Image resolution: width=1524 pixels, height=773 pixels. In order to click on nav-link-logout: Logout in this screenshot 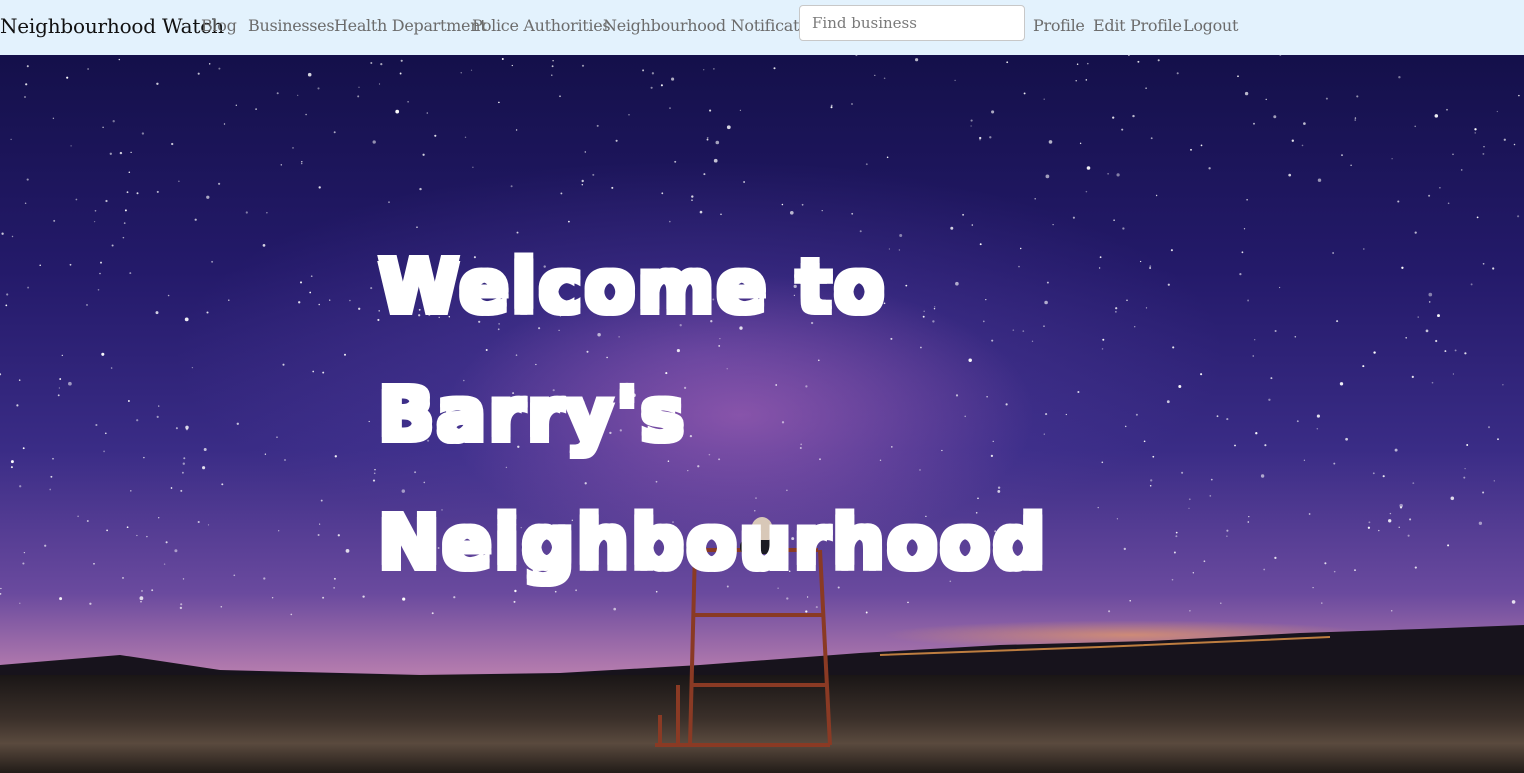, I will do `click(1210, 25)`.